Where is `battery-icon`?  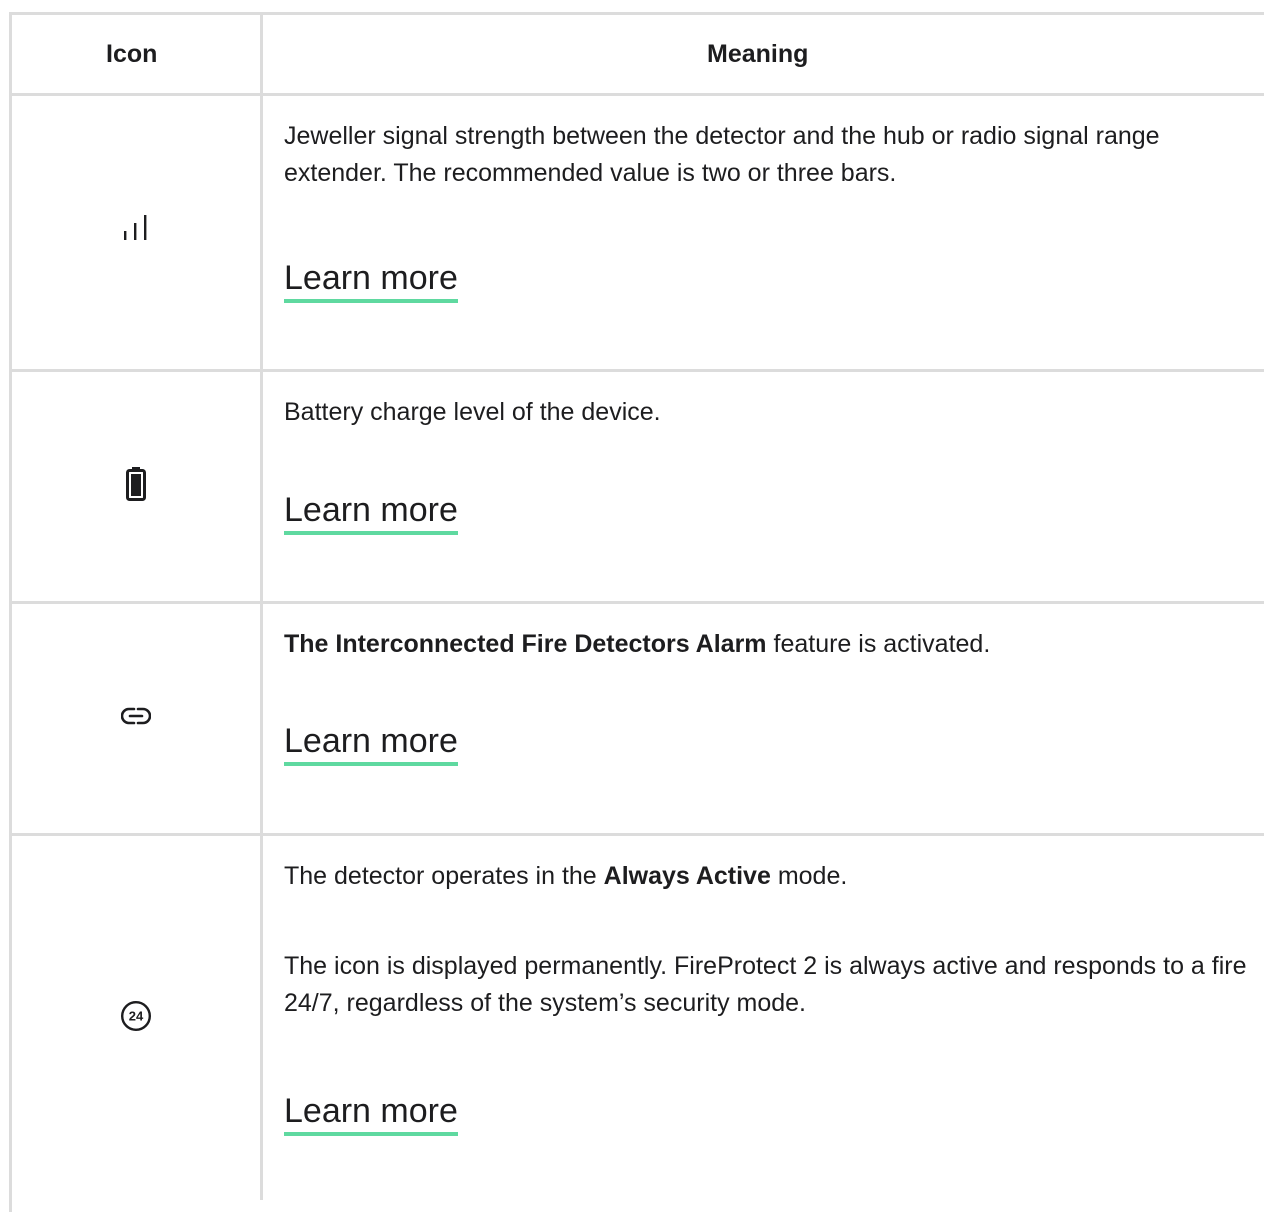
battery-icon is located at coordinates (136, 486).